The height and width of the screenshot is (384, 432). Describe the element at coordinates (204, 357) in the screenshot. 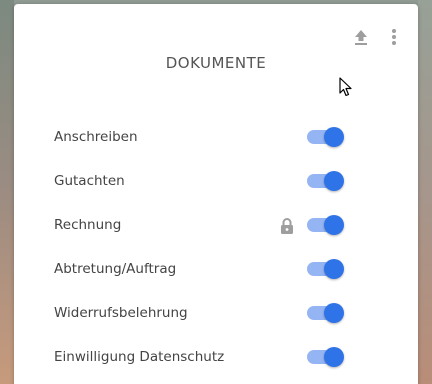

I see `document-row-einwilligung-datenschutz: Einwilligung Datenschutz` at that location.